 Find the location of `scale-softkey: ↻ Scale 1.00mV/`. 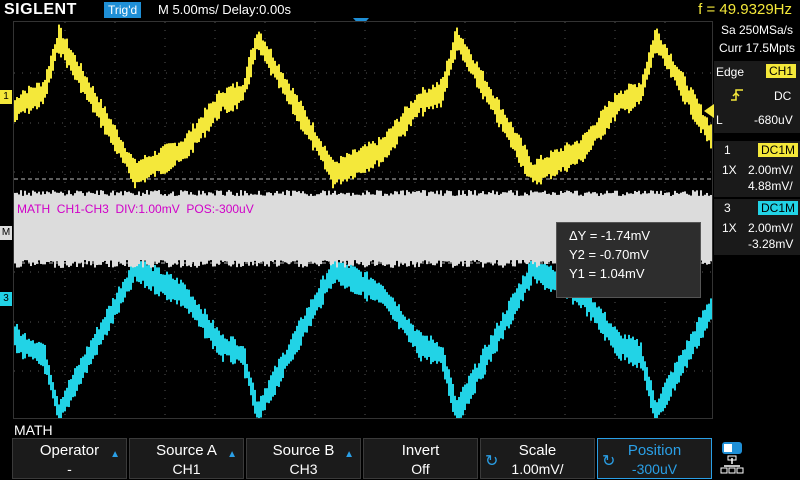

scale-softkey: ↻ Scale 1.00mV/ is located at coordinates (537, 458).